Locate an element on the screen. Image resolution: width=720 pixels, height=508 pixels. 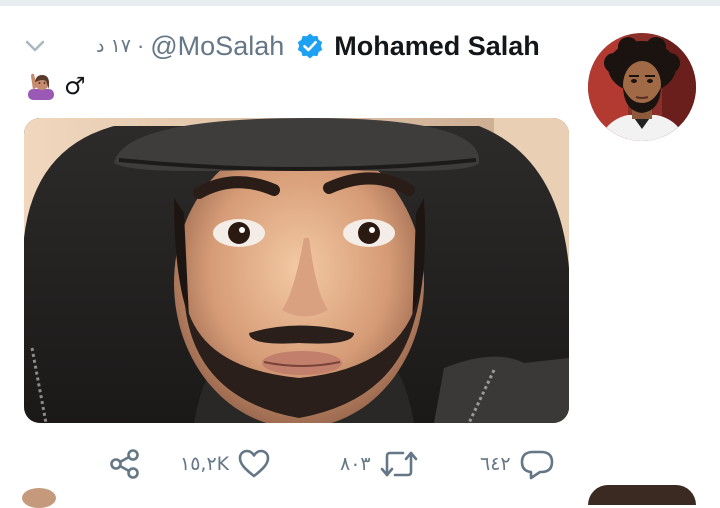
reply-action: ٦٤٢ is located at coordinates (517, 464).